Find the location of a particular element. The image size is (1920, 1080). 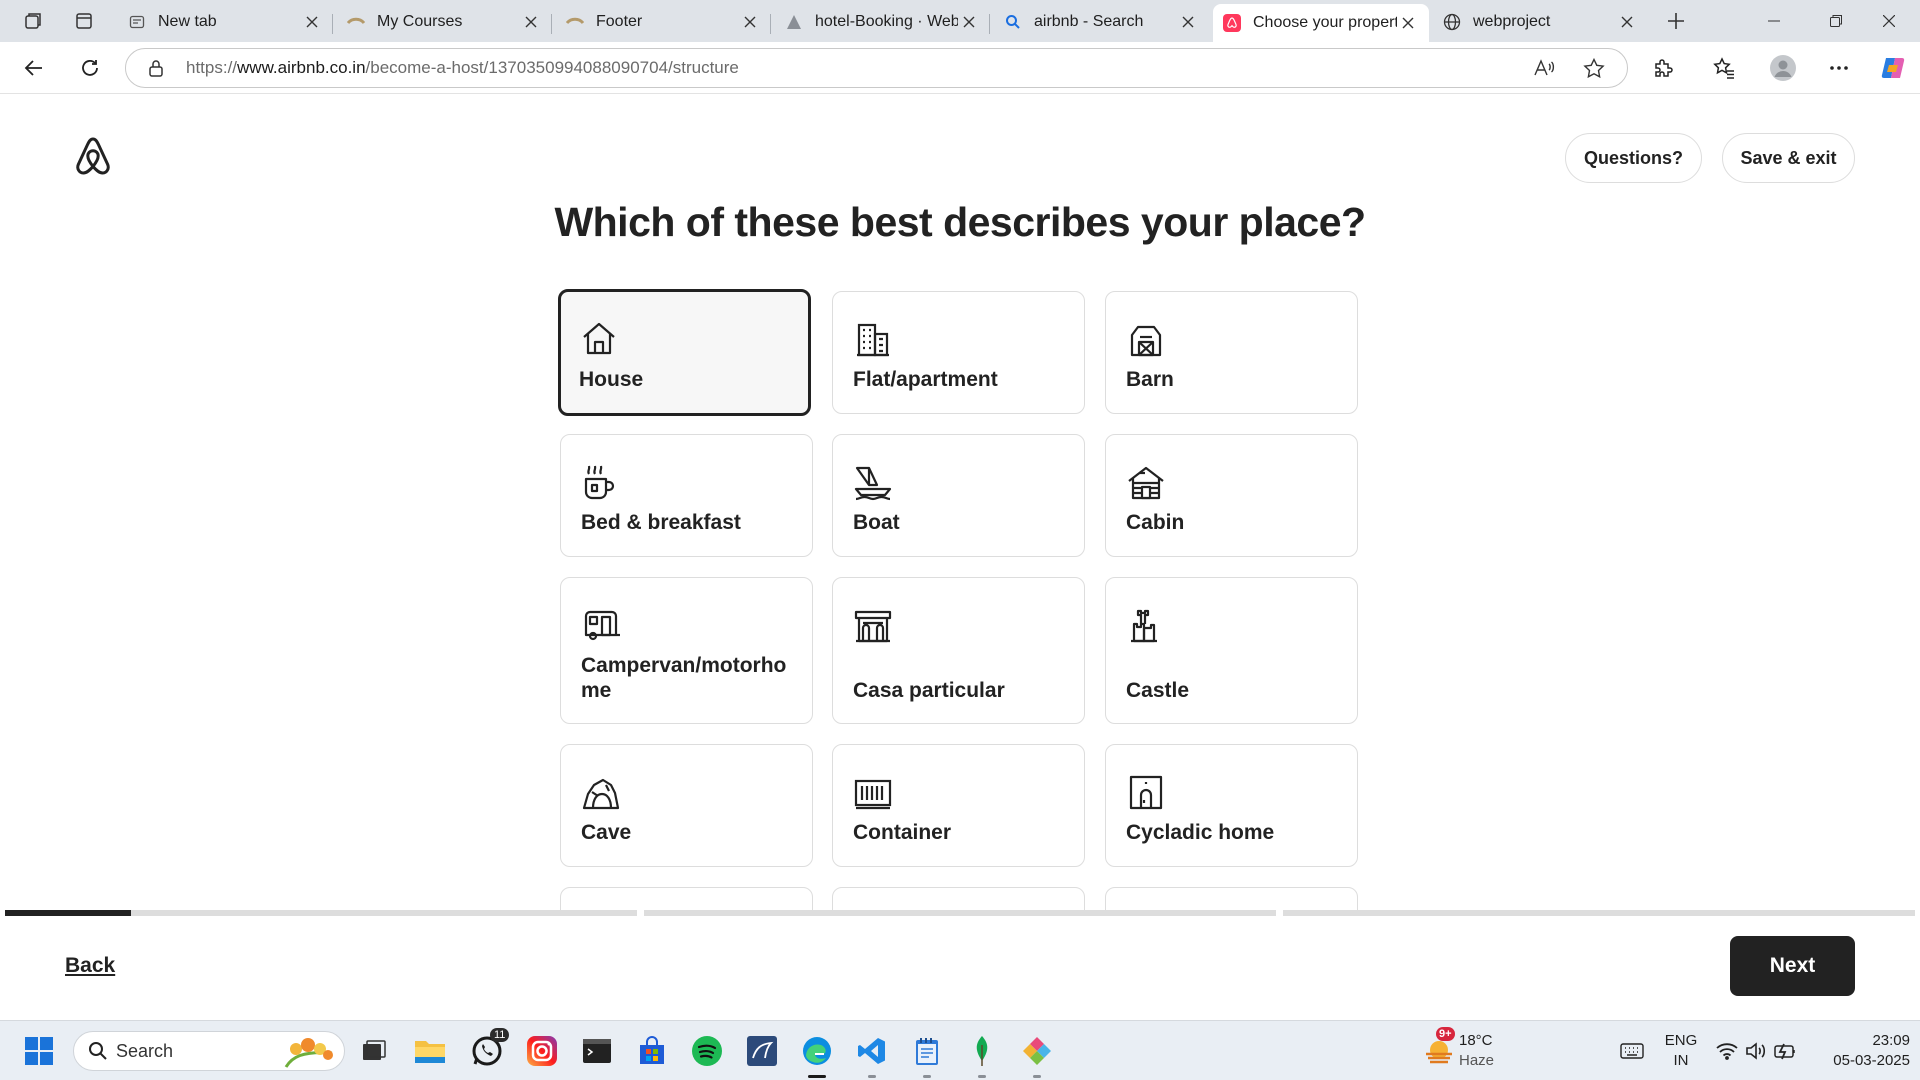

region-code: IN is located at coordinates (1681, 1060).